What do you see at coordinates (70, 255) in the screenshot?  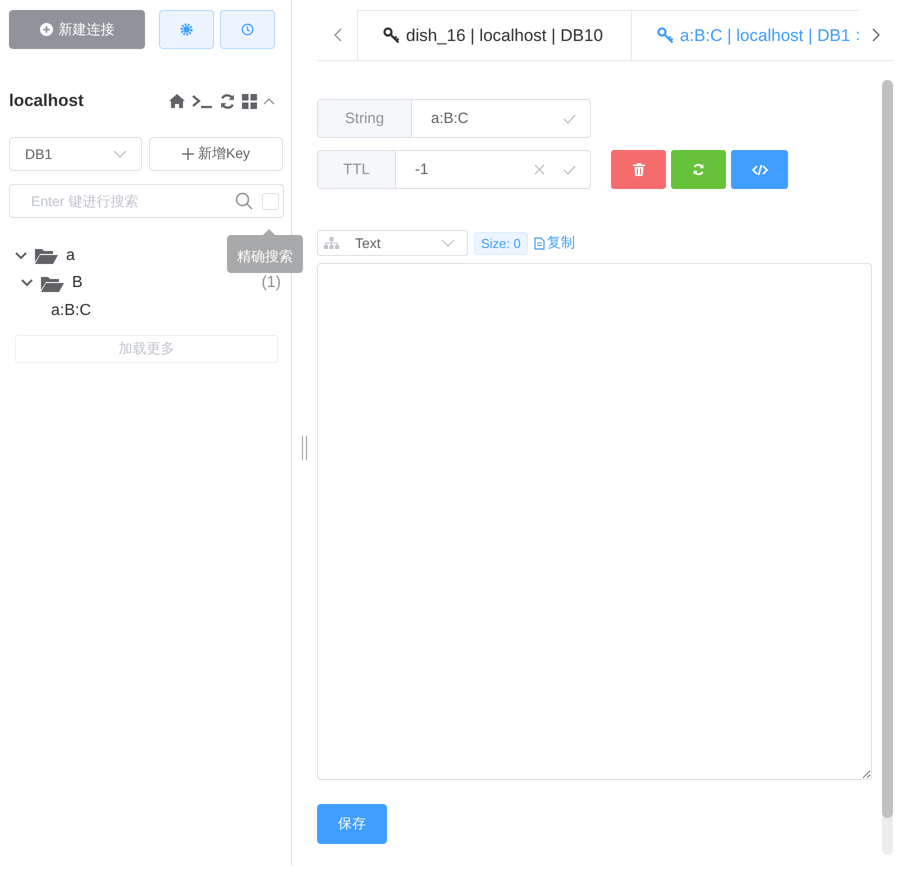 I see `tree-folder-label: a` at bounding box center [70, 255].